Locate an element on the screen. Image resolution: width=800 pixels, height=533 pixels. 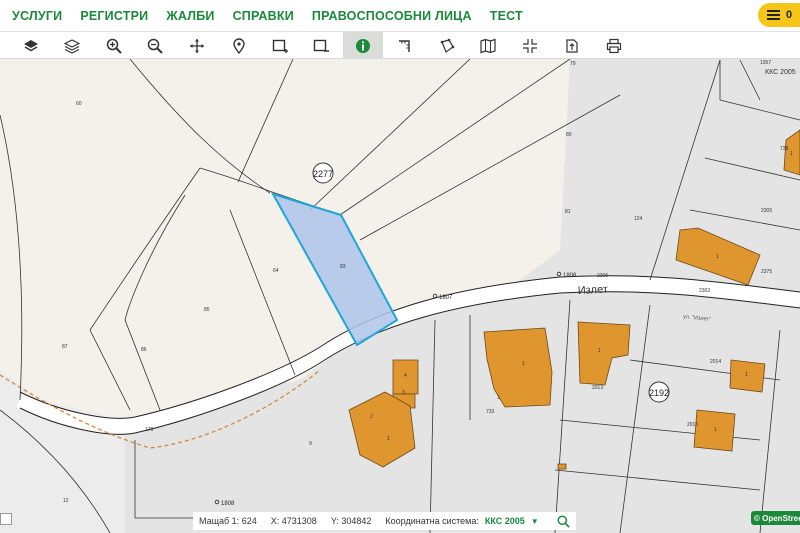
circled-number-2192: 2192 is located at coordinates (659, 393).